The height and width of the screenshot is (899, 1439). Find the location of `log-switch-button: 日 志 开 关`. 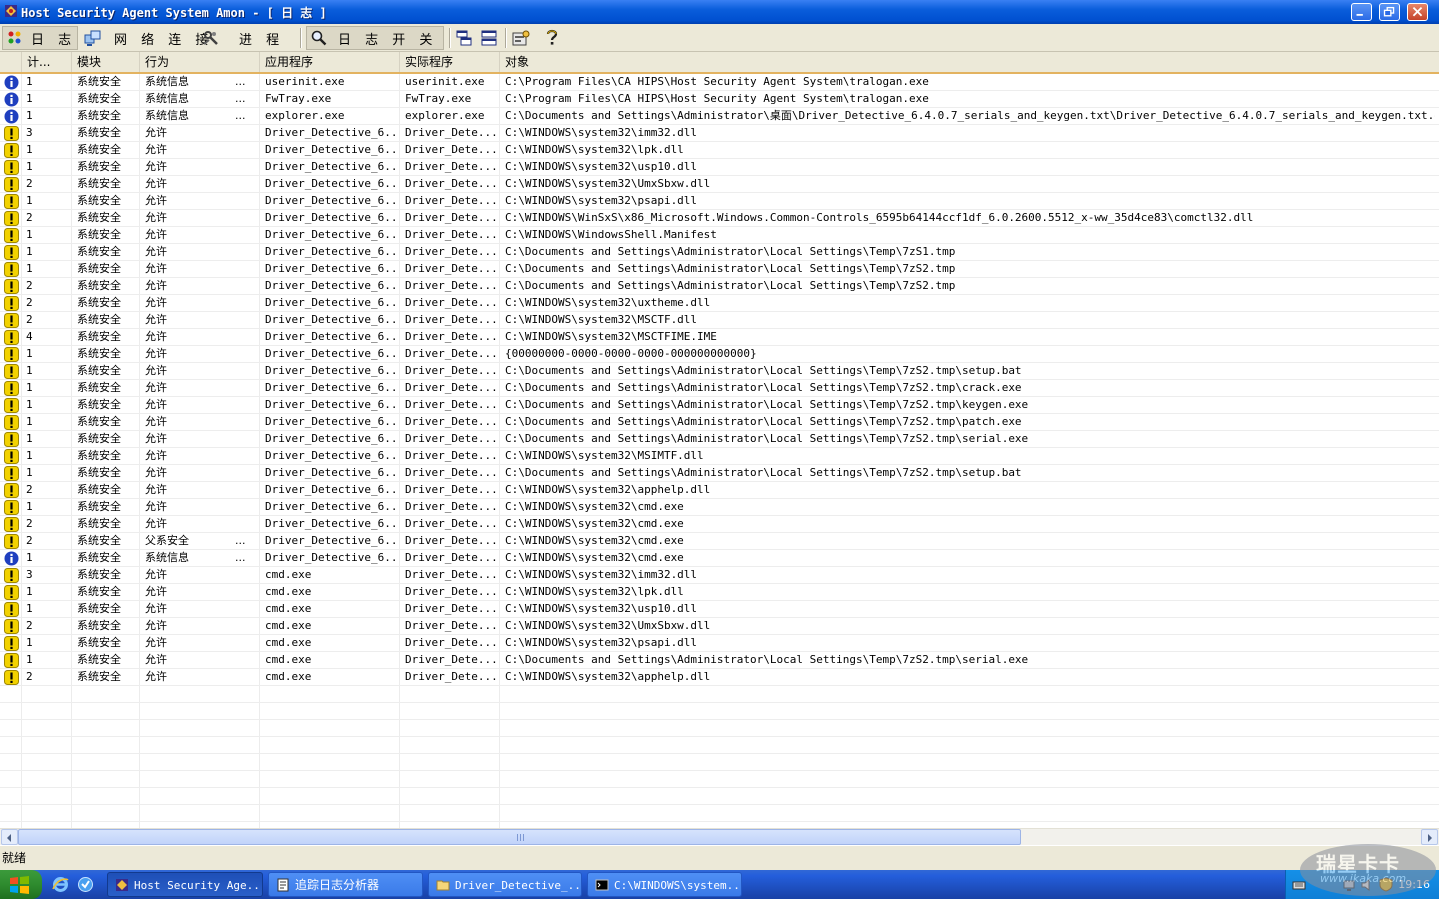

log-switch-button: 日 志 开 关 is located at coordinates (375, 38).